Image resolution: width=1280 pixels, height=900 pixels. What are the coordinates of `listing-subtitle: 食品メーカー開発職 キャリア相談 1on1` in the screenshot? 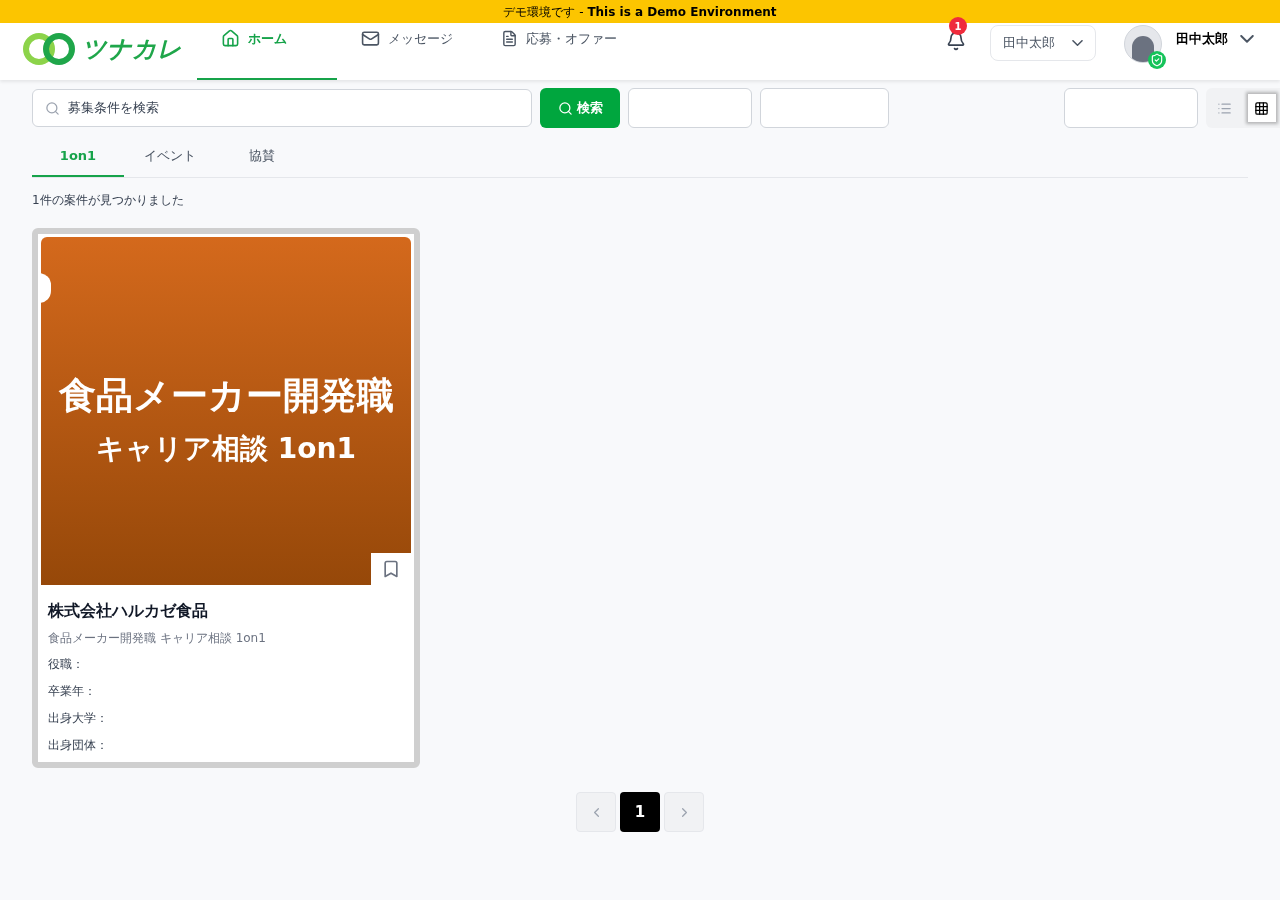 It's located at (157, 638).